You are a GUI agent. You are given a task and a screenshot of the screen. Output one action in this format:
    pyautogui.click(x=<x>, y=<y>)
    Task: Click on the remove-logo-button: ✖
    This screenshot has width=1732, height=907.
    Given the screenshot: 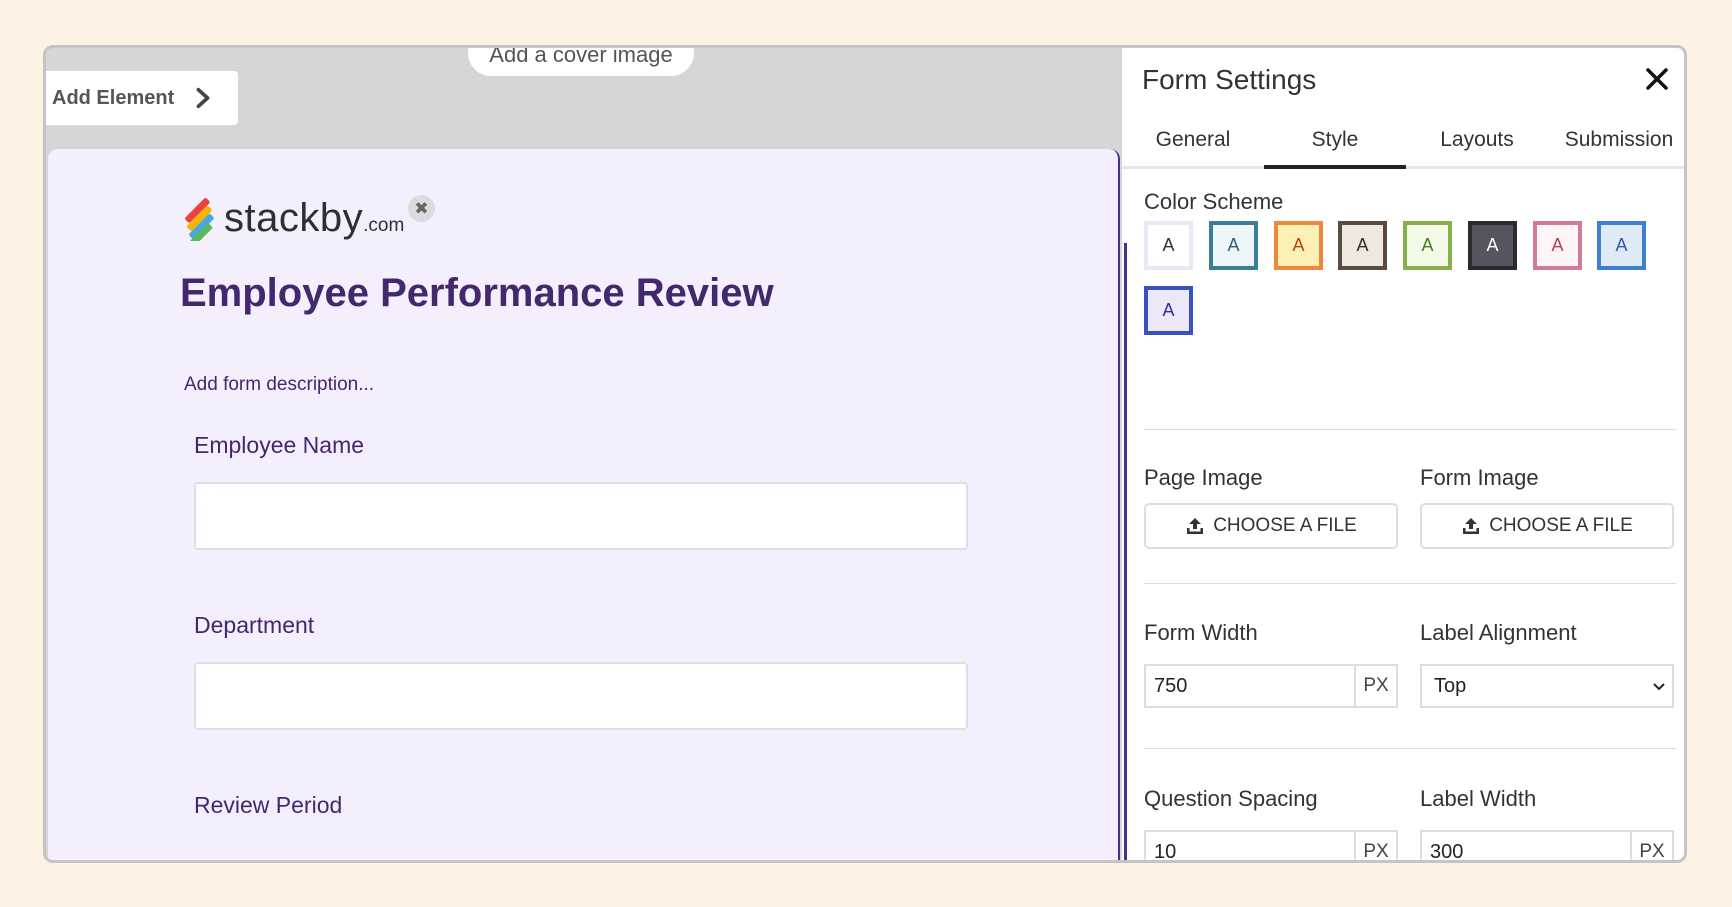 What is the action you would take?
    pyautogui.click(x=421, y=208)
    